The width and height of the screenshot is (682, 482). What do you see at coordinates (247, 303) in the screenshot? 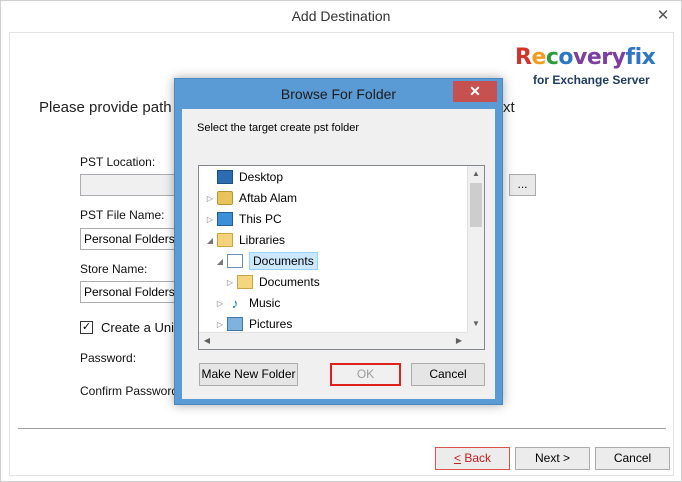
I see `tree-item-music: ▷ ♪ Music` at bounding box center [247, 303].